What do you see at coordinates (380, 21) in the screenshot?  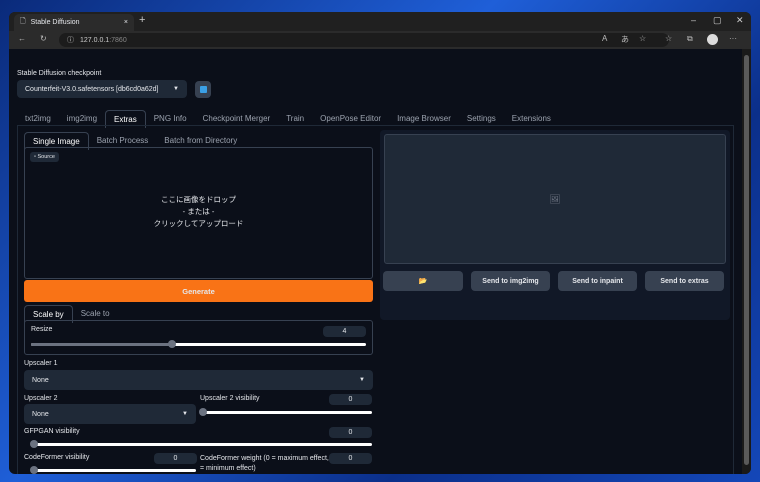 I see `tab-bar: 🗋 Stable Diffusion × + – ▢ ✕` at bounding box center [380, 21].